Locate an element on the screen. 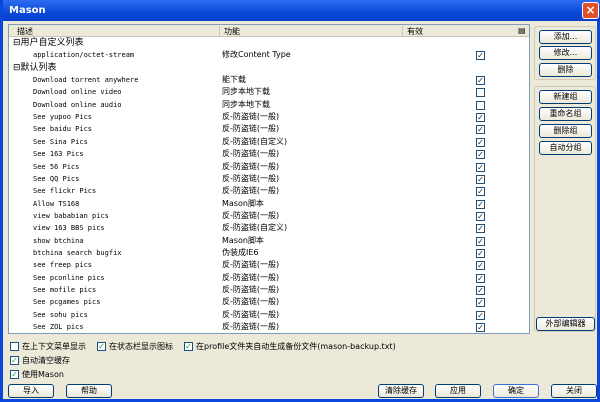  table-row: See pconline pics 反-防盗链(一般) ✓ is located at coordinates (269, 278).